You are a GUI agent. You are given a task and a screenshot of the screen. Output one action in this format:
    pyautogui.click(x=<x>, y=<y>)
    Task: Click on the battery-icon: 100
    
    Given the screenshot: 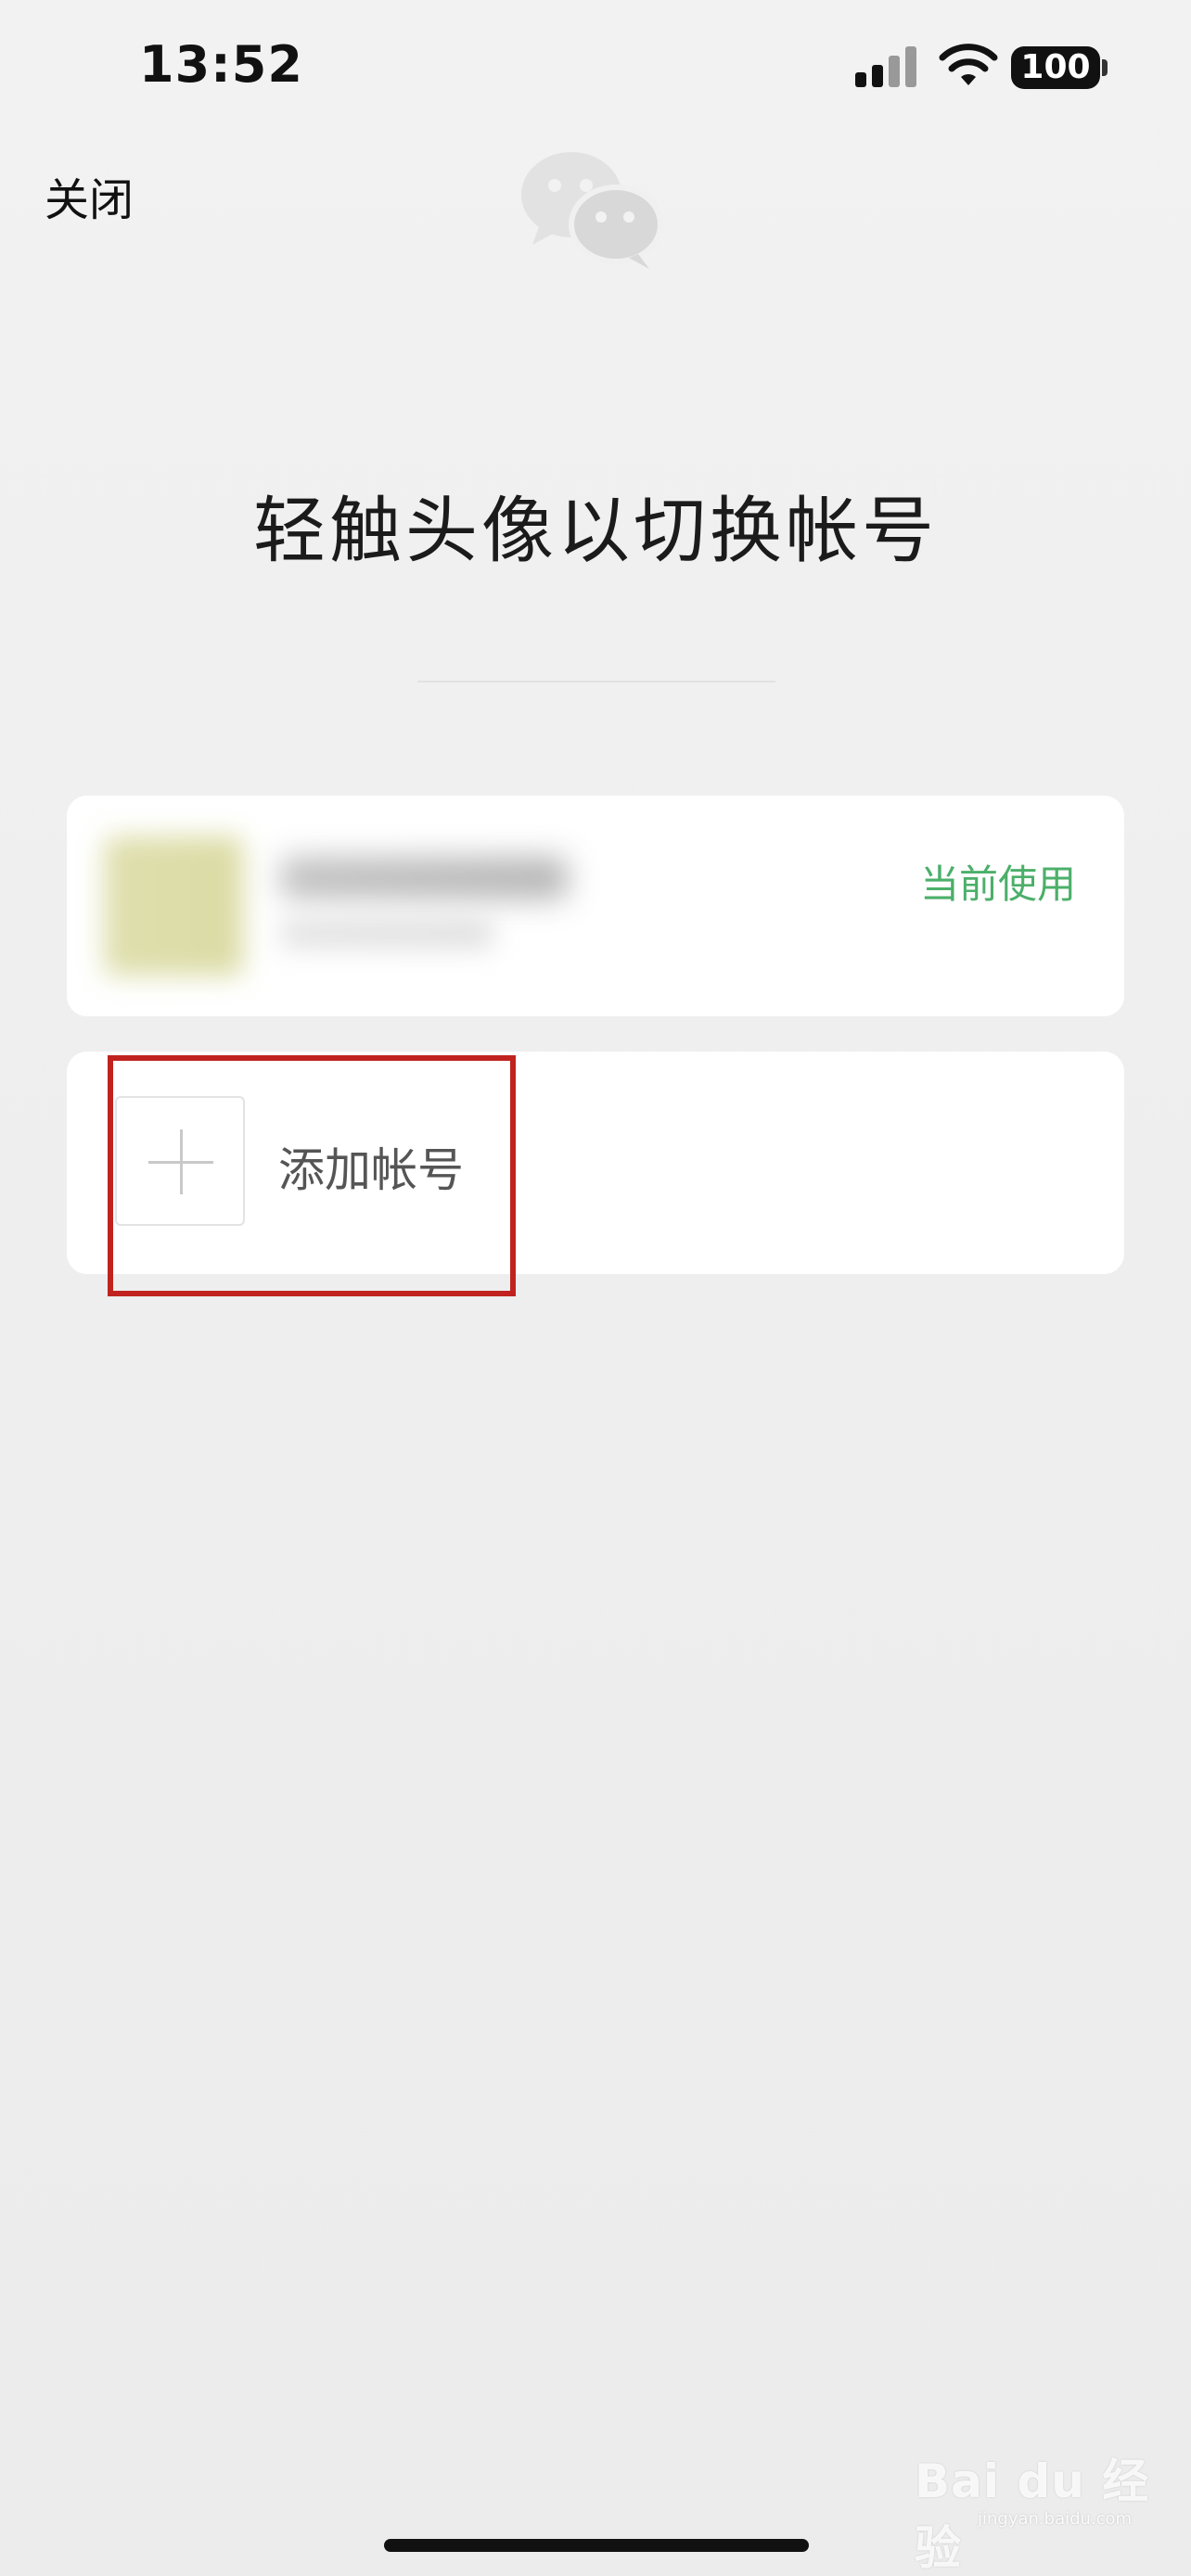 What is the action you would take?
    pyautogui.click(x=1055, y=67)
    